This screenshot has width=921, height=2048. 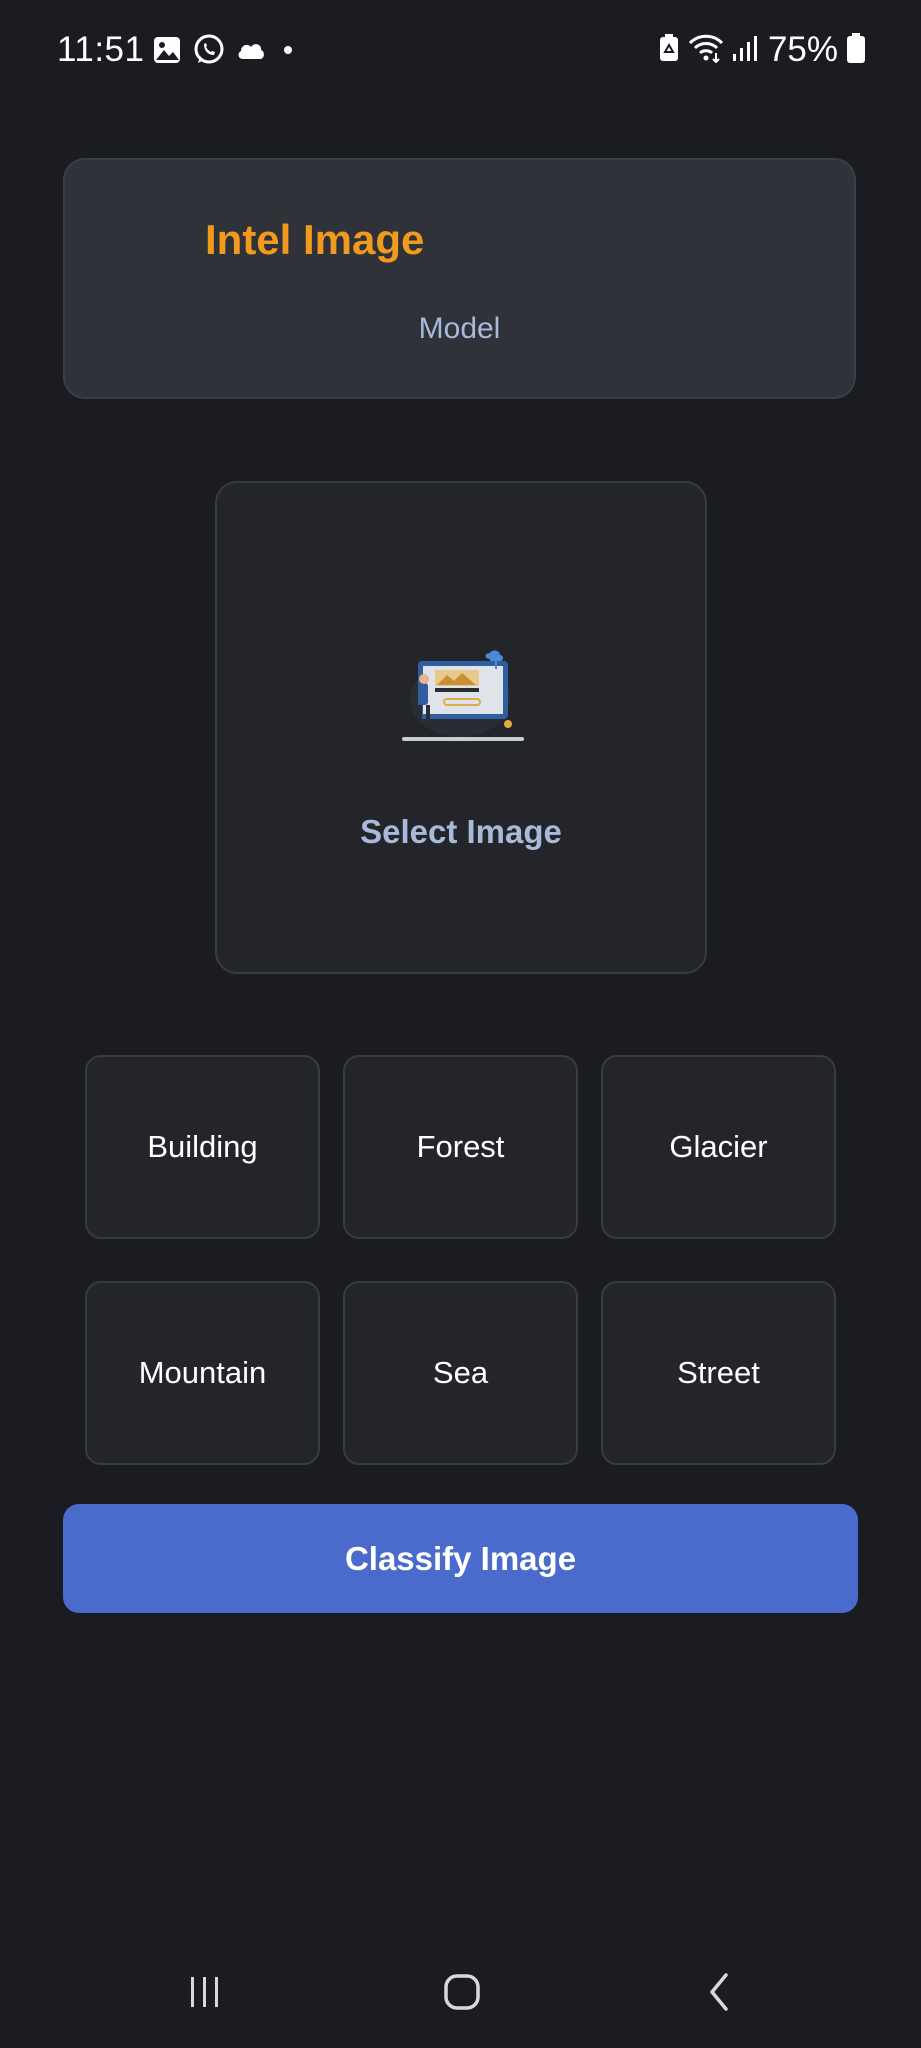 What do you see at coordinates (209, 52) in the screenshot?
I see `whatsapp-icon` at bounding box center [209, 52].